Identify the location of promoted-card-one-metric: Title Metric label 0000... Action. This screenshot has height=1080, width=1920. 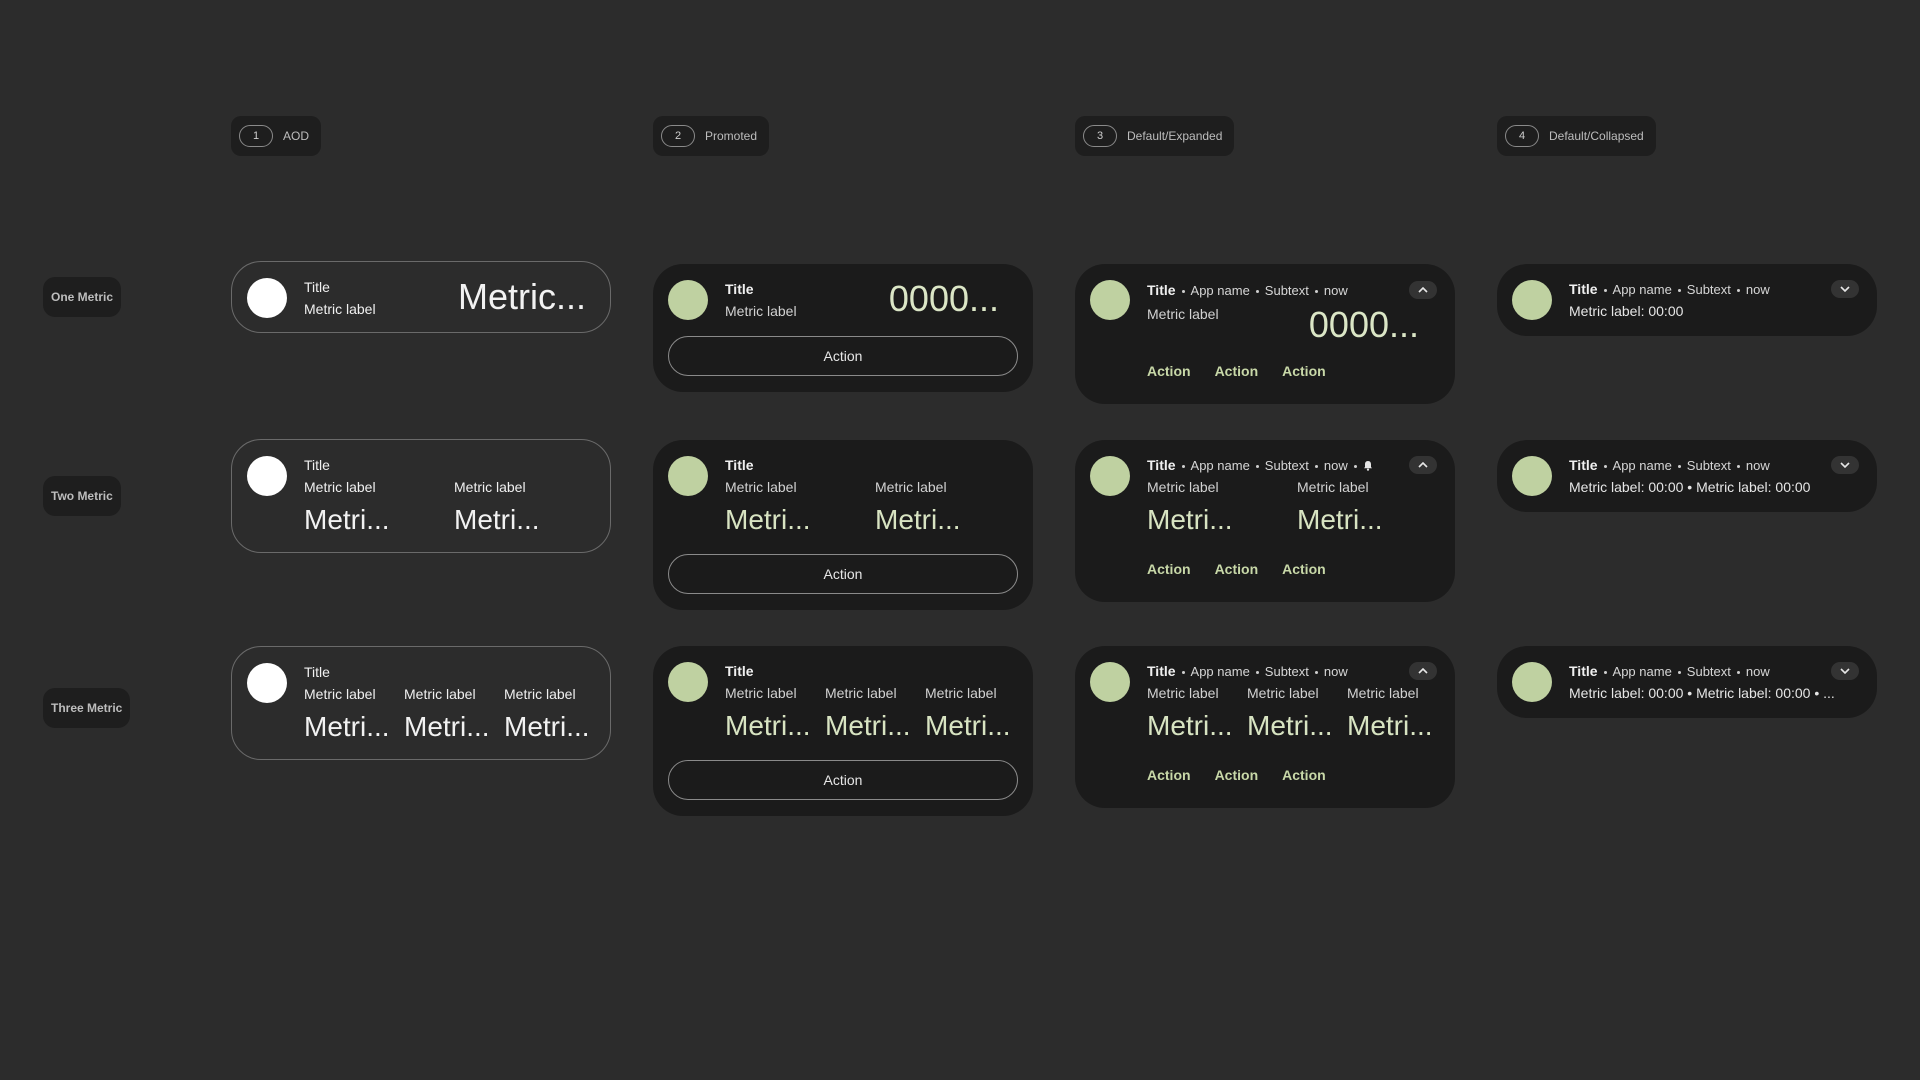
(843, 328).